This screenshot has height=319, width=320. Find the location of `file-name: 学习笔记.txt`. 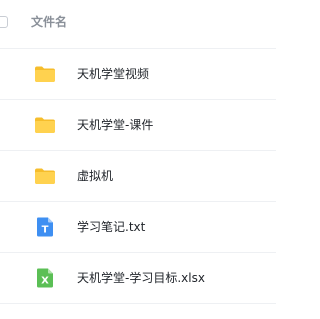

file-name: 学习笔记.txt is located at coordinates (111, 227).